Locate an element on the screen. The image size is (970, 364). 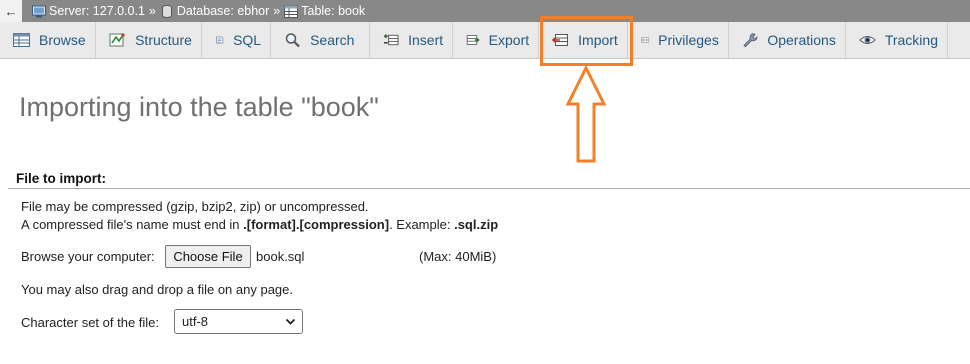
tab-tracking: Tracking is located at coordinates (896, 40).